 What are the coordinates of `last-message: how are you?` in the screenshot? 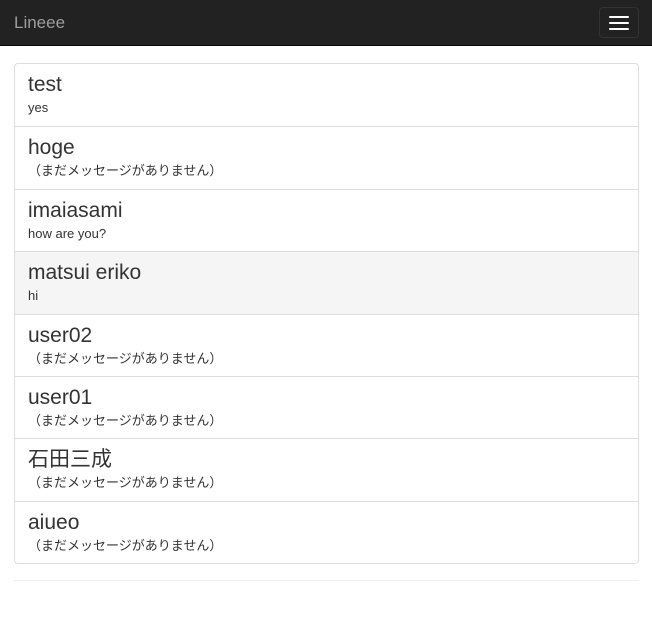 It's located at (67, 233).